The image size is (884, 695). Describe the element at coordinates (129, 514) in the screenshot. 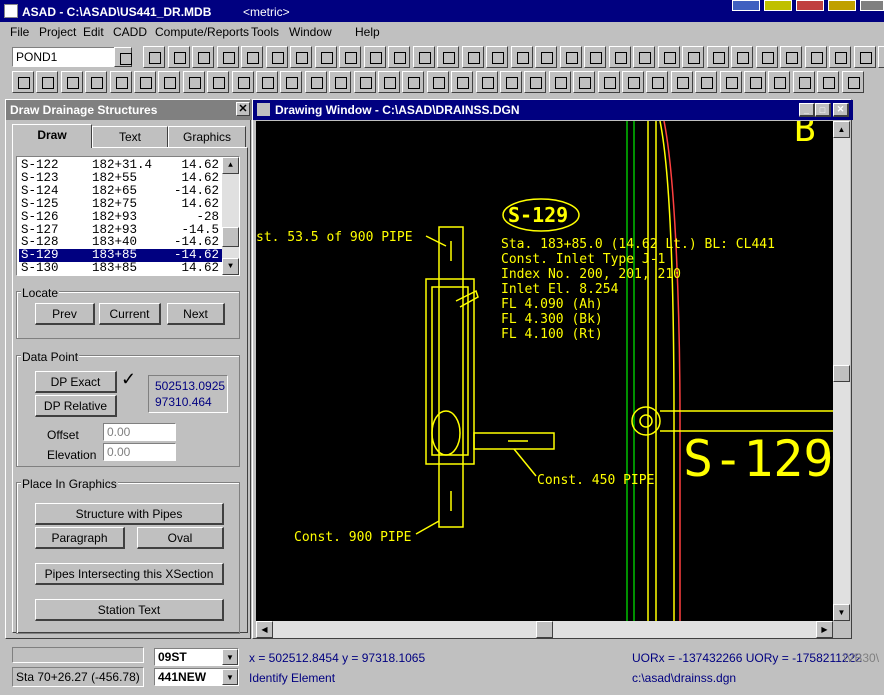

I see `structure-with-pipes-button: Structure with Pipes` at that location.